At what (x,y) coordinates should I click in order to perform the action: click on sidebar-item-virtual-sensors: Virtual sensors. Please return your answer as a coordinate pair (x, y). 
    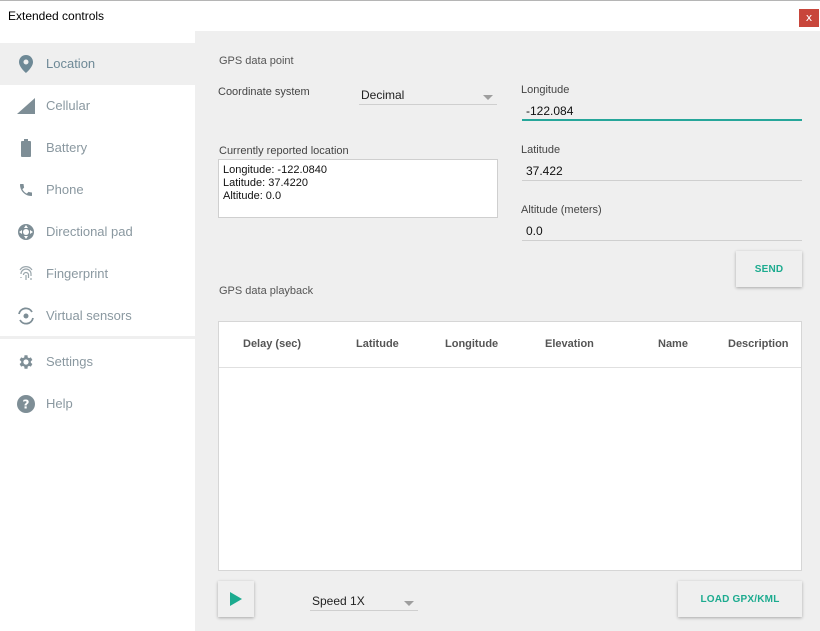
    Looking at the image, I should click on (97, 316).